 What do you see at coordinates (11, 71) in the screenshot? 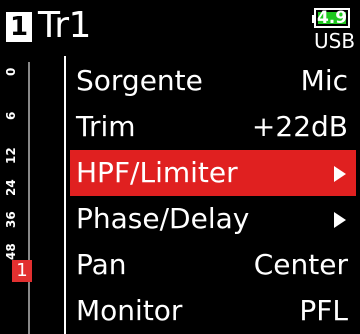
I see `meter-tick: 0` at bounding box center [11, 71].